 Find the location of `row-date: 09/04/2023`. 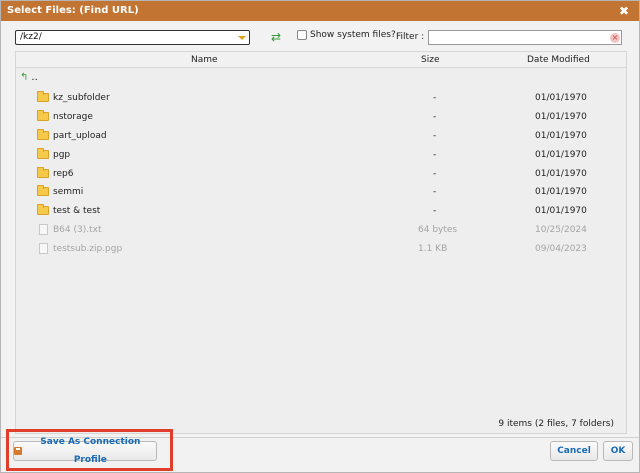

row-date: 09/04/2023 is located at coordinates (561, 249).